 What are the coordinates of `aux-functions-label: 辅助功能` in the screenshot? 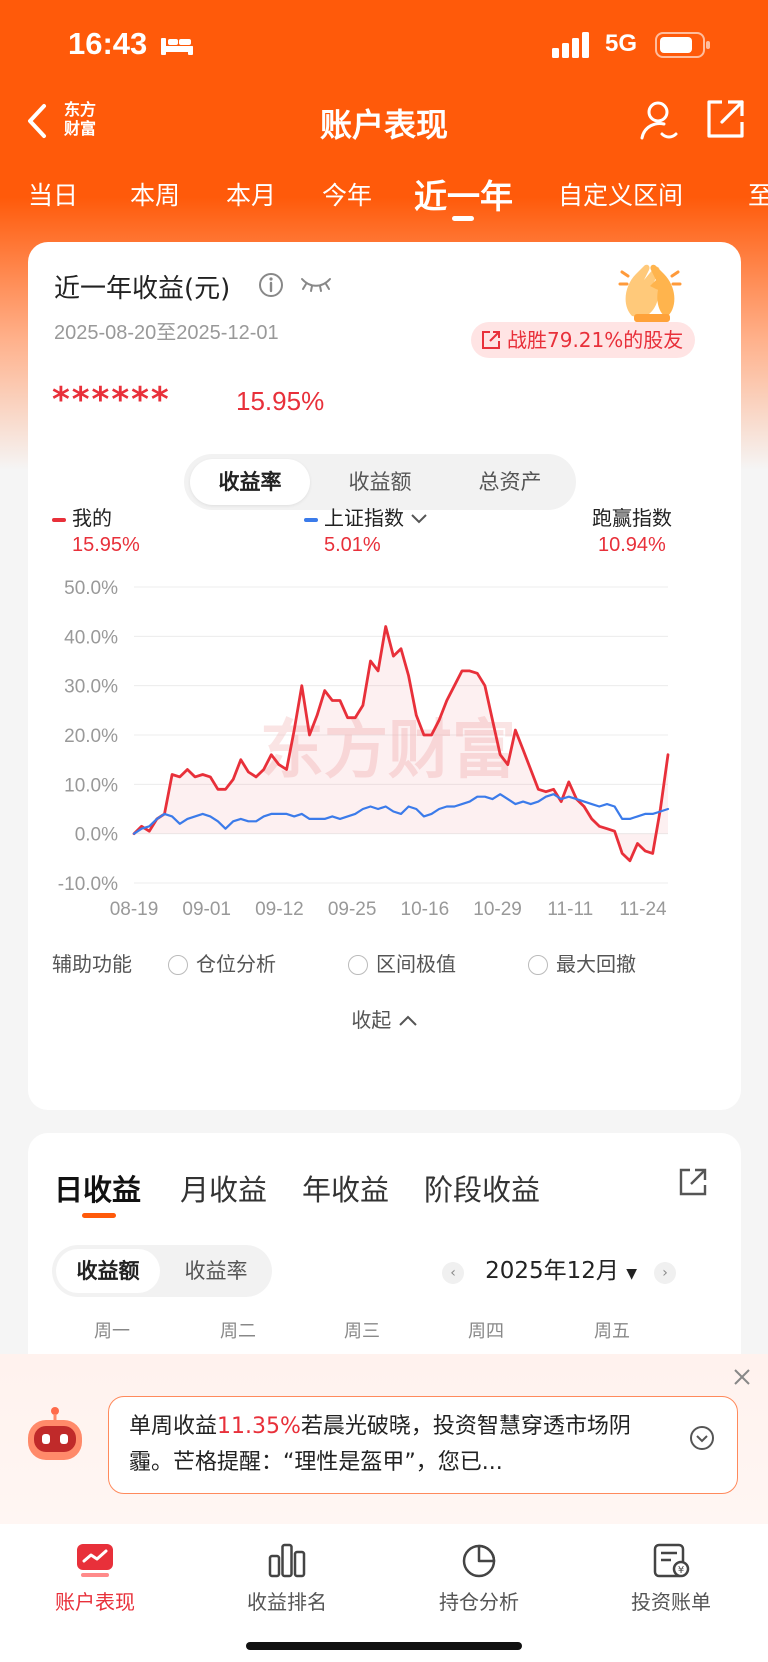 It's located at (92, 964).